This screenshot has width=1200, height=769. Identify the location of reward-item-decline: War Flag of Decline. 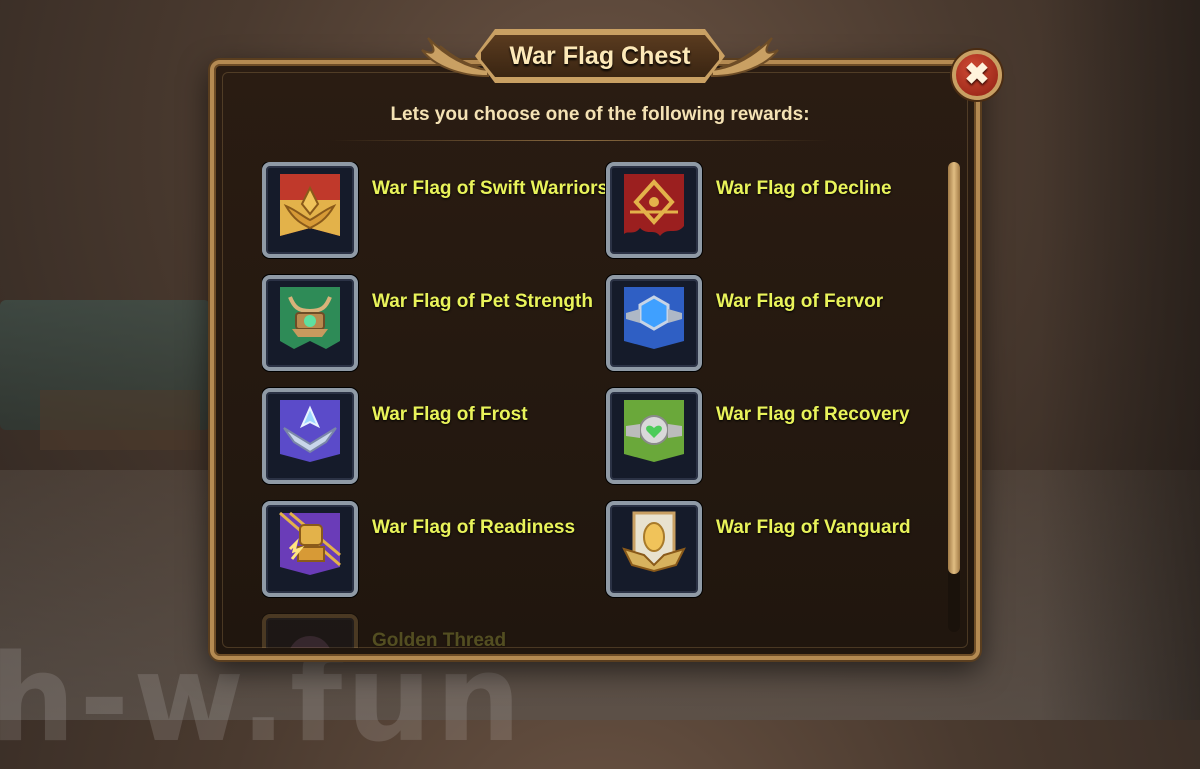
(771, 210).